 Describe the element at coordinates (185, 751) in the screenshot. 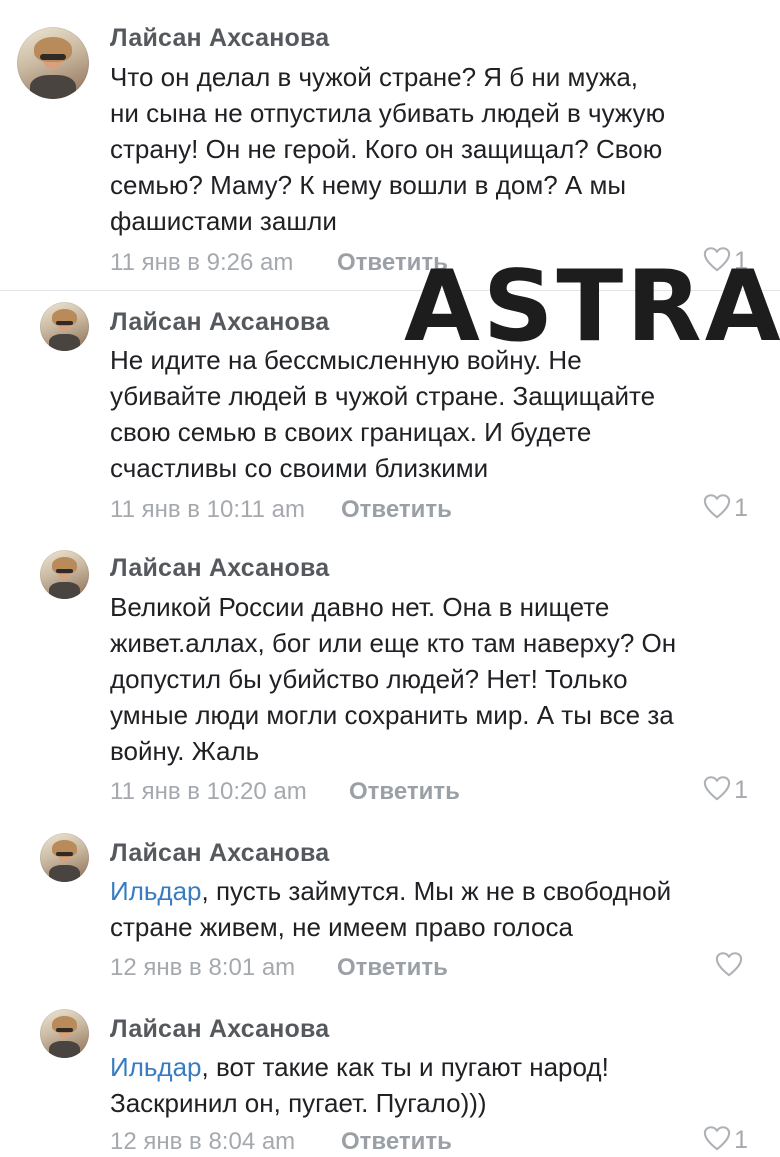

I see `comment-text-line: войну. Жаль` at that location.